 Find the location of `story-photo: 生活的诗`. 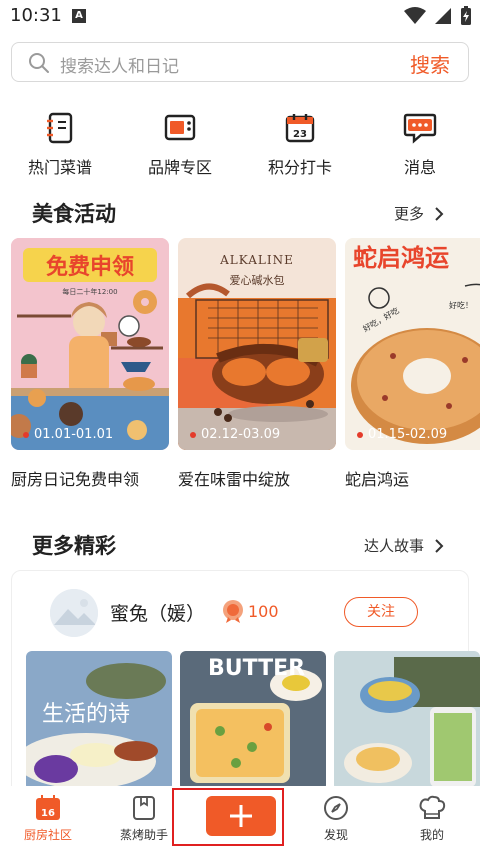

story-photo: 生活的诗 is located at coordinates (99, 721).